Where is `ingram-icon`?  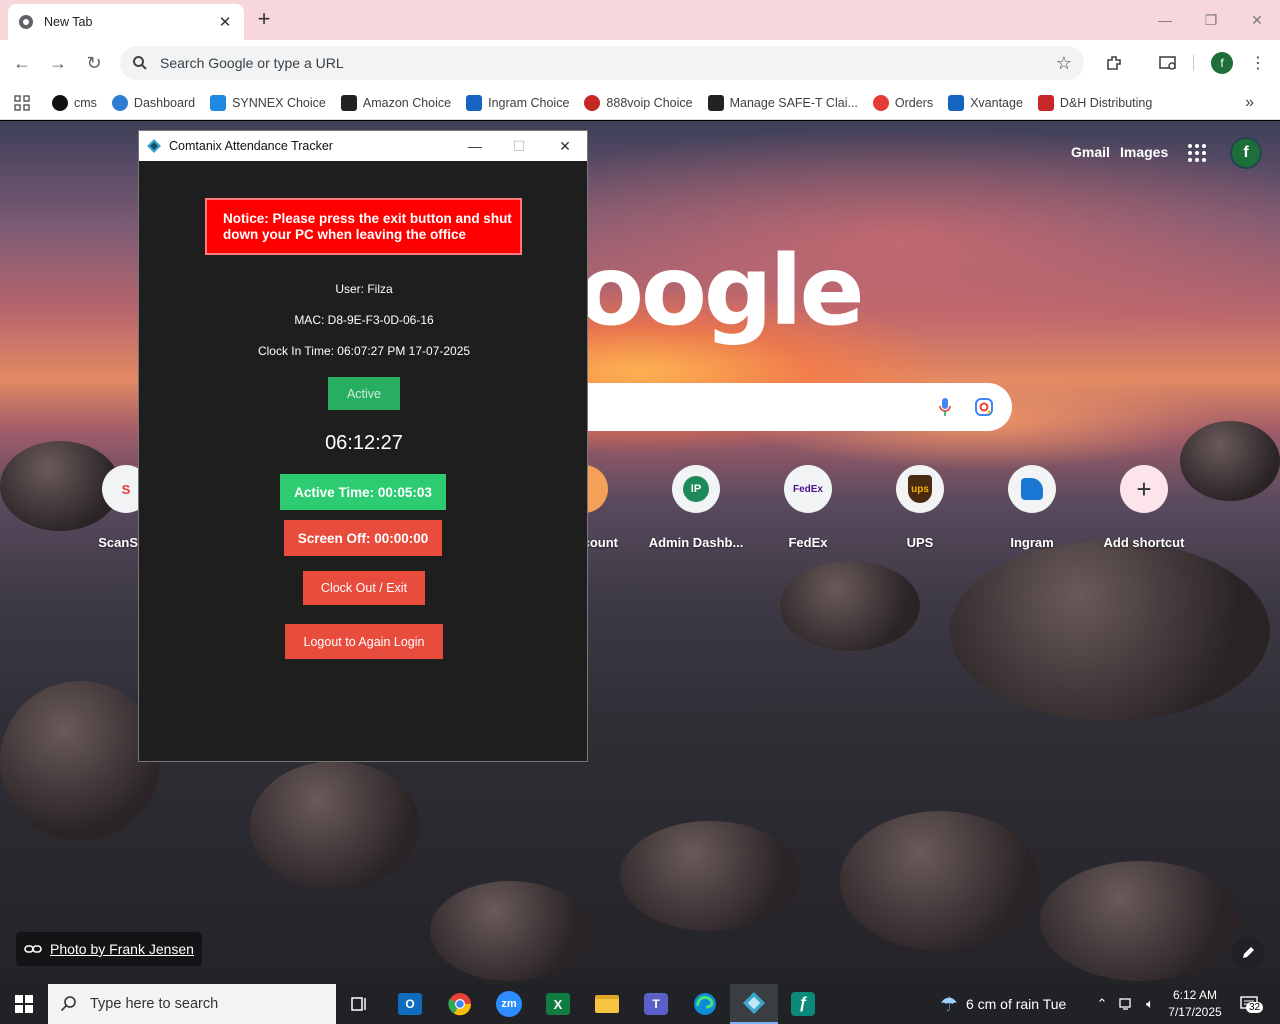
ingram-icon is located at coordinates (1032, 489).